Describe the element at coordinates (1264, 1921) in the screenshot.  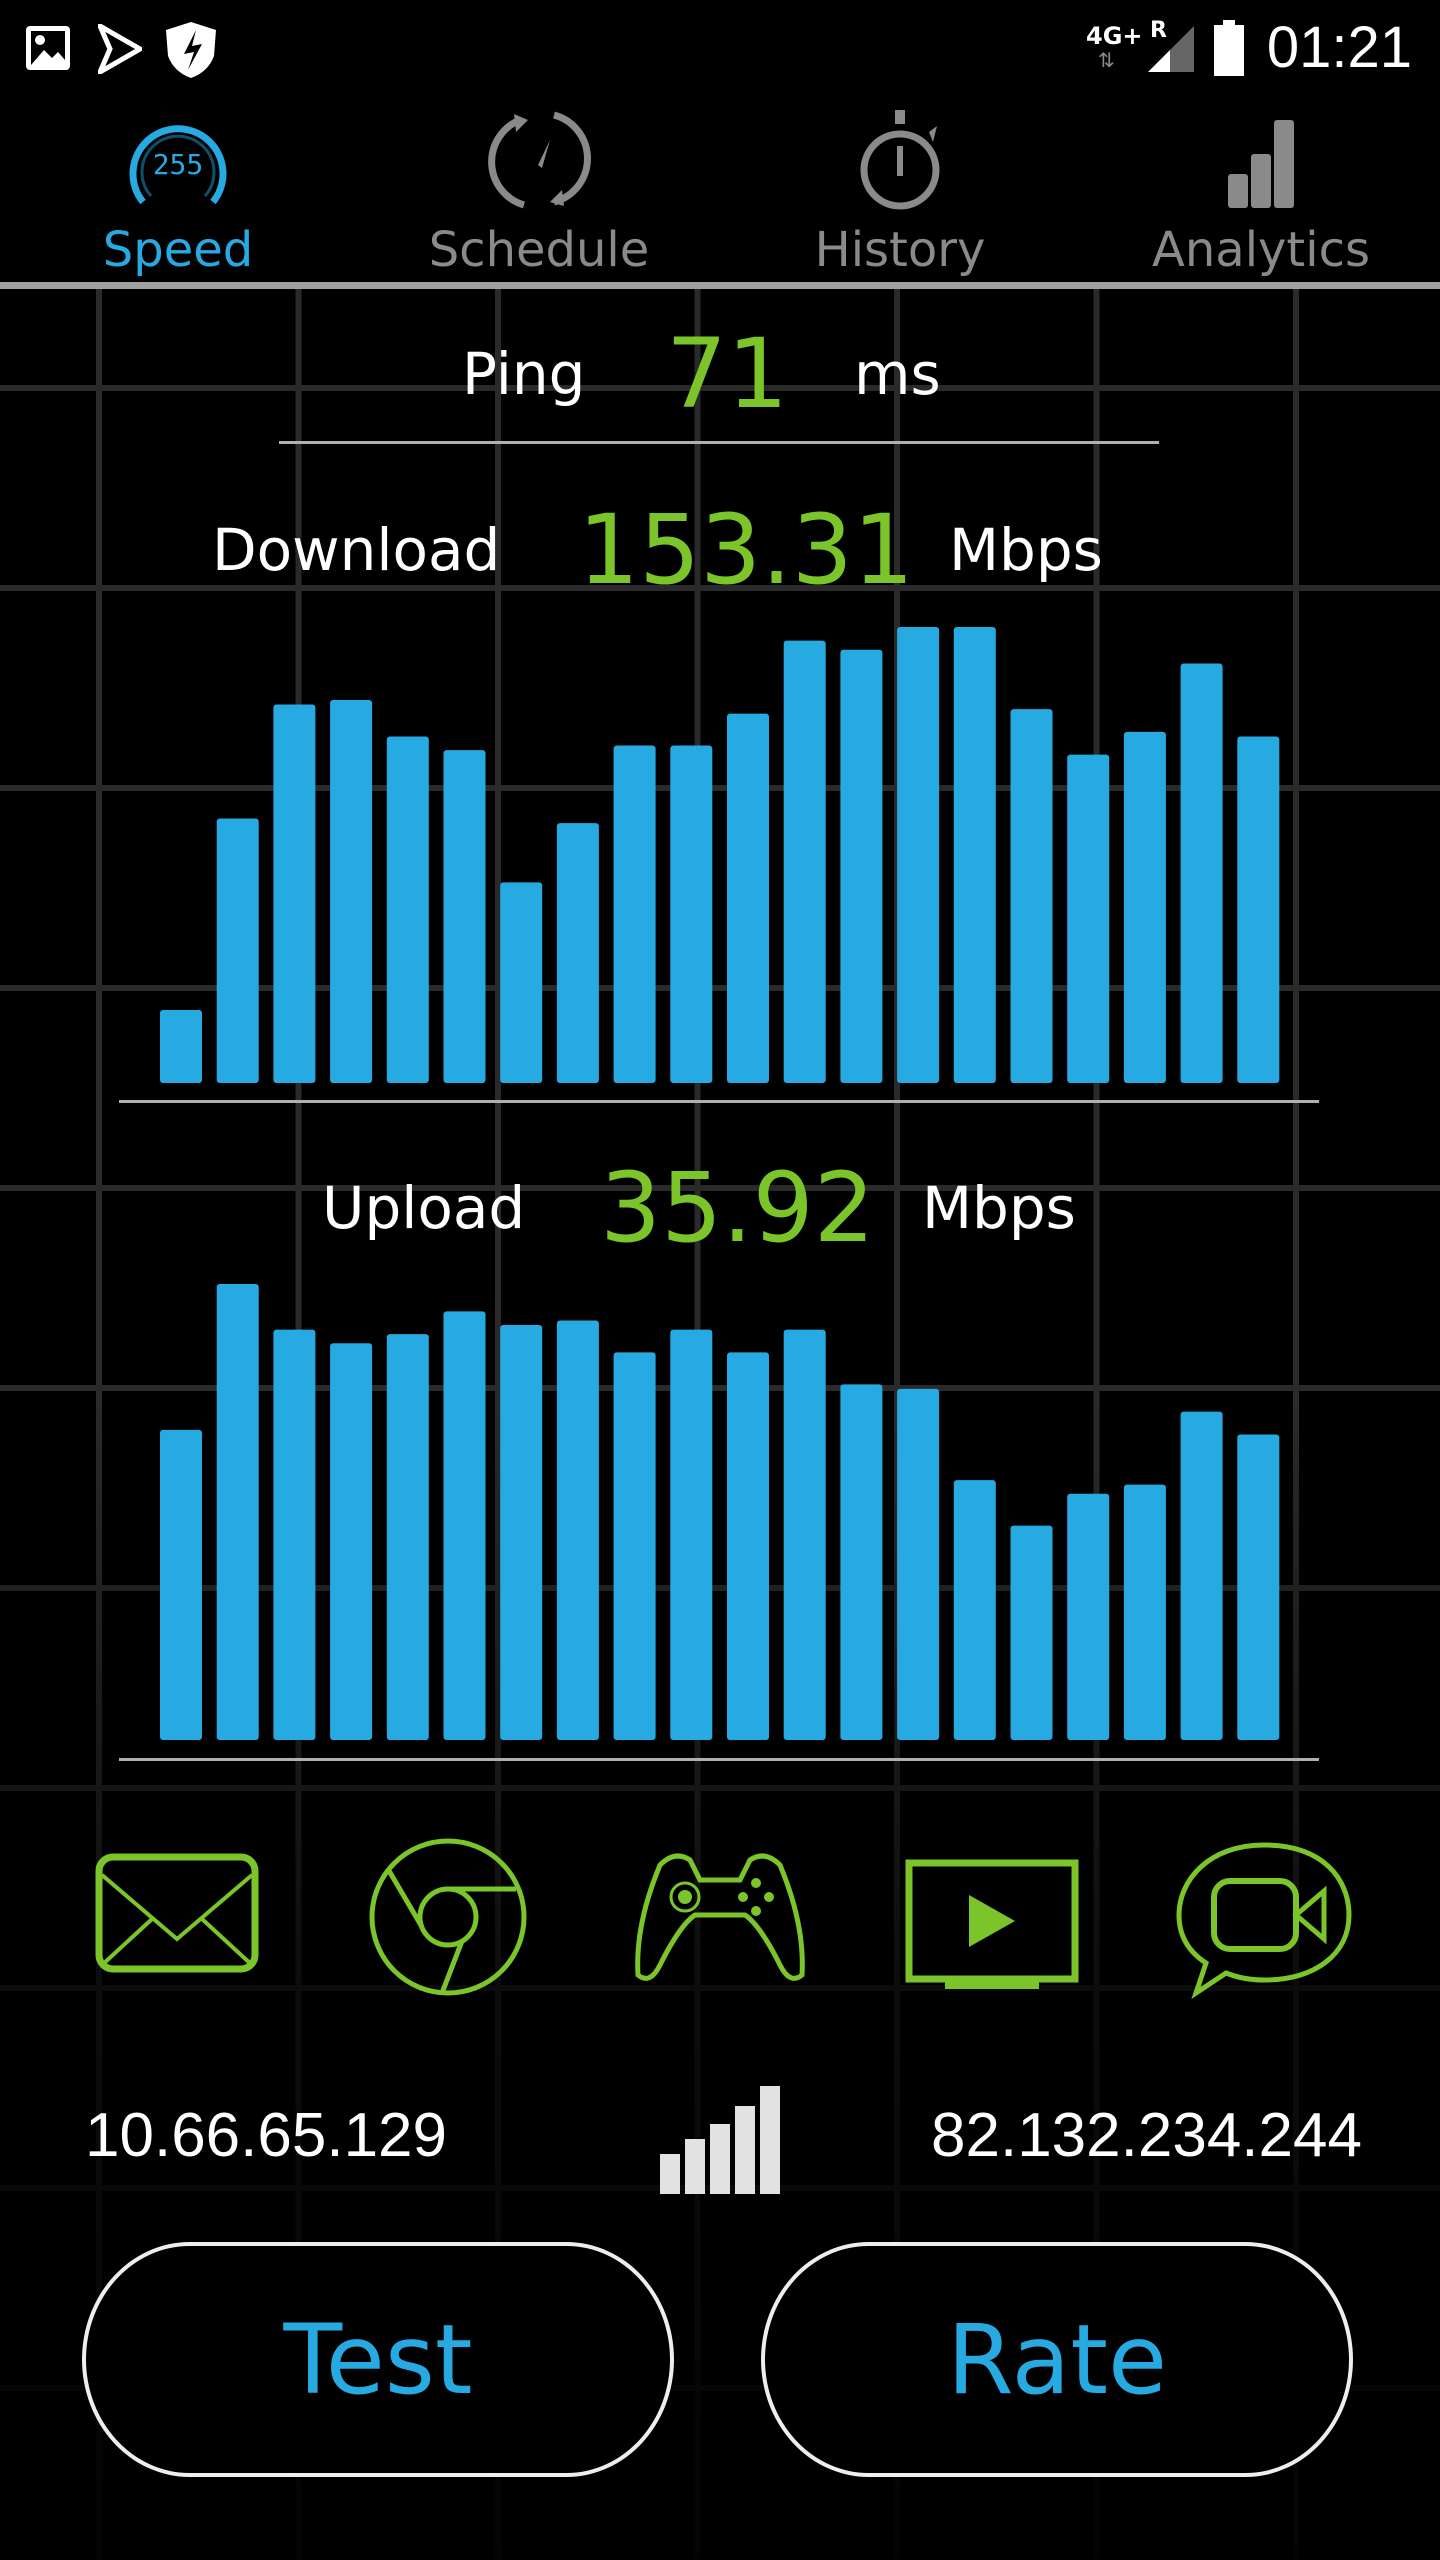
I see `video-chat-icon` at that location.